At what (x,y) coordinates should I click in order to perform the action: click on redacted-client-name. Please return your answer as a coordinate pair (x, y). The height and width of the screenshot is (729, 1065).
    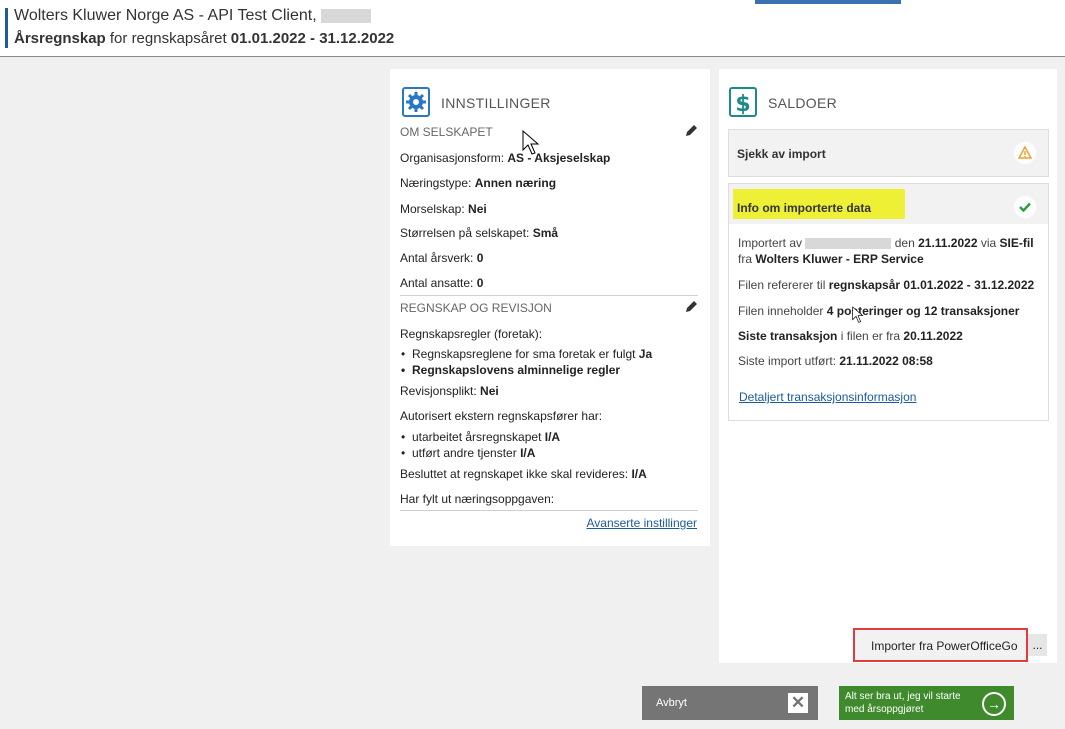
    Looking at the image, I should click on (345, 15).